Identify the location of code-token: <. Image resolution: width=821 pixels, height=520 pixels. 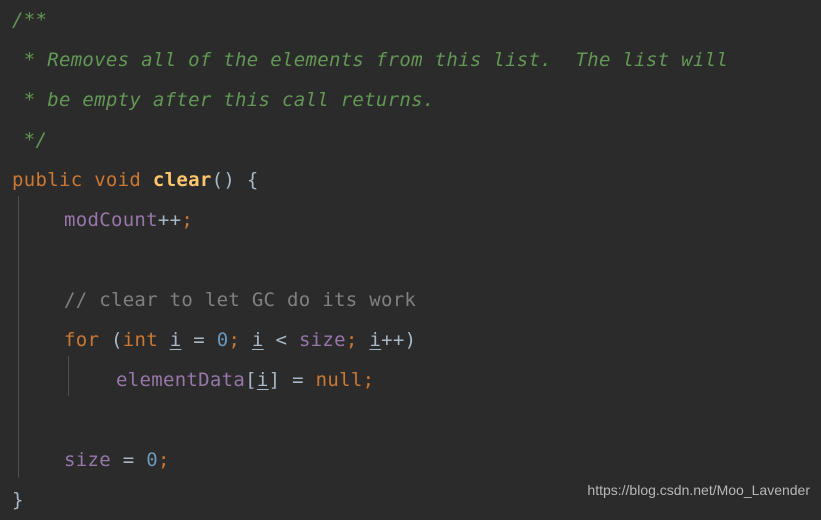
(281, 340).